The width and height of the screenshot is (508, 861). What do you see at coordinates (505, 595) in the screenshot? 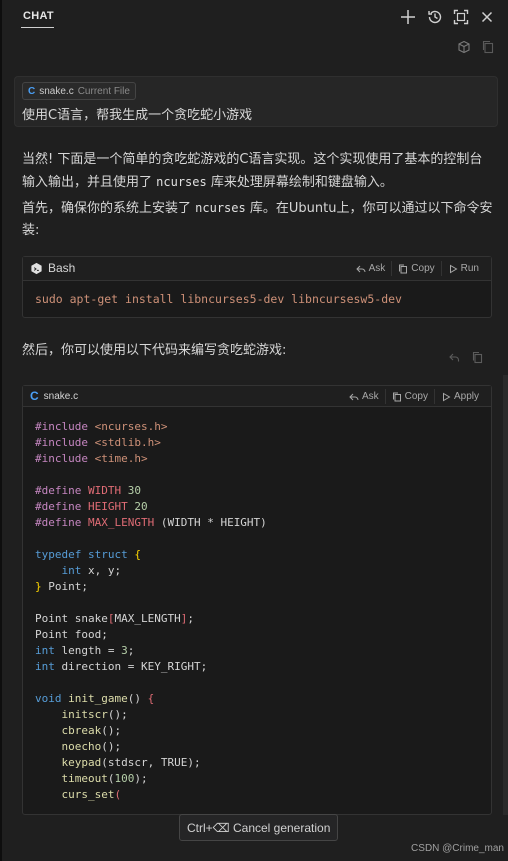
I see `scrollbar` at bounding box center [505, 595].